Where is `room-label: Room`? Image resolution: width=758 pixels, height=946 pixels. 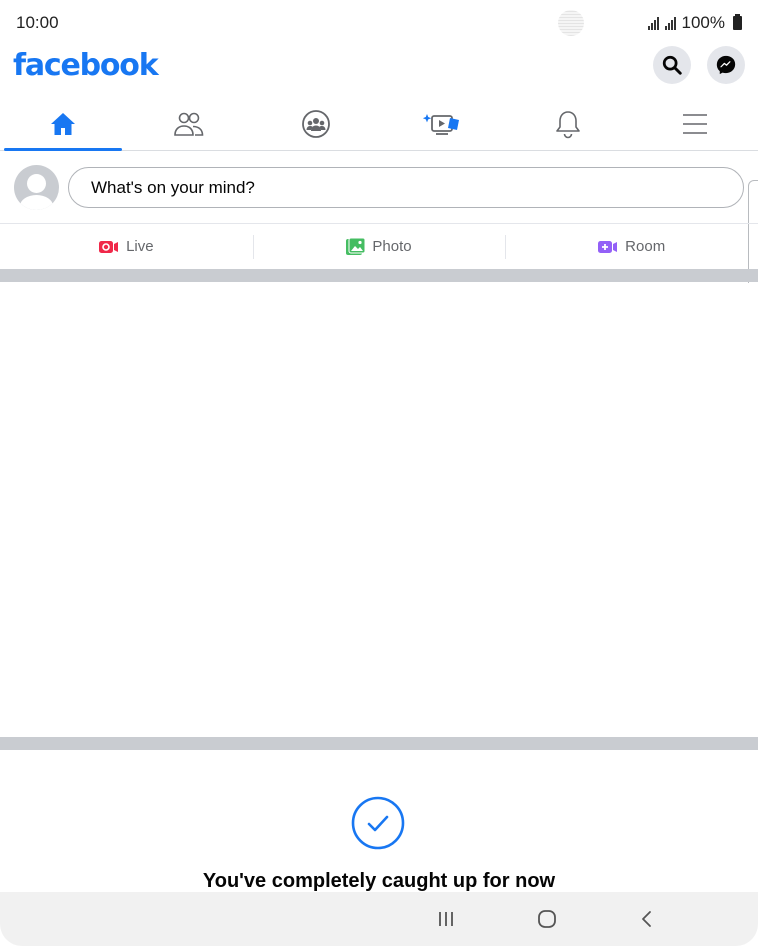
room-label: Room is located at coordinates (645, 246).